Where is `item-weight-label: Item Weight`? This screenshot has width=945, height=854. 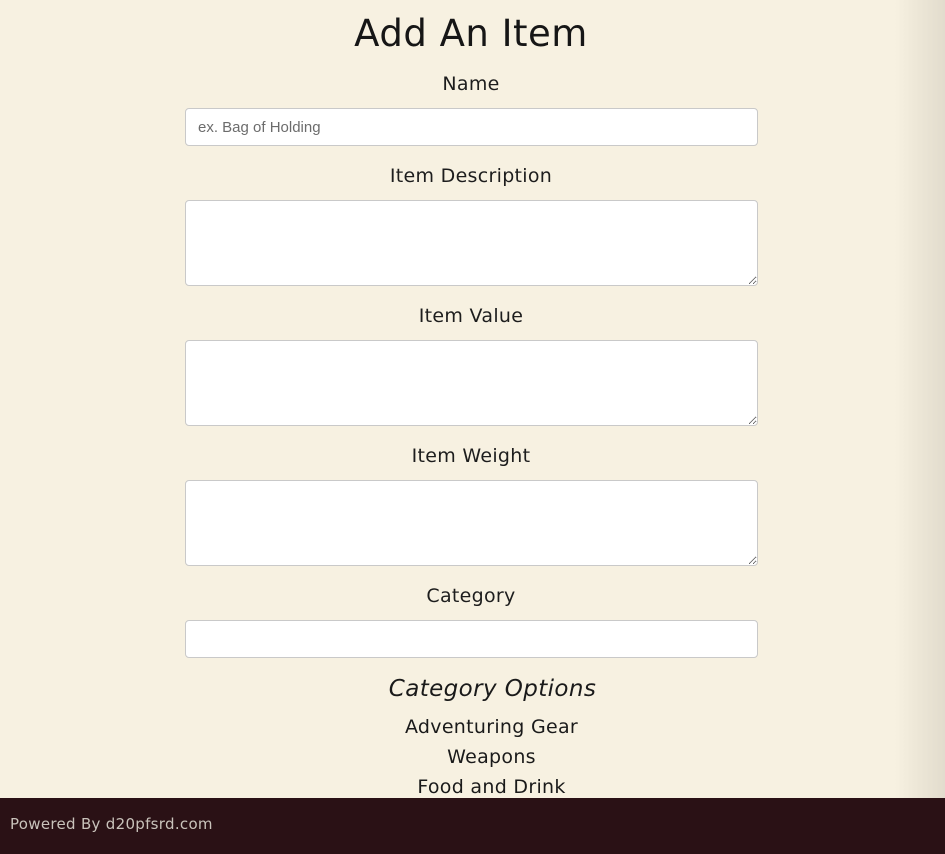 item-weight-label: Item Weight is located at coordinates (471, 456).